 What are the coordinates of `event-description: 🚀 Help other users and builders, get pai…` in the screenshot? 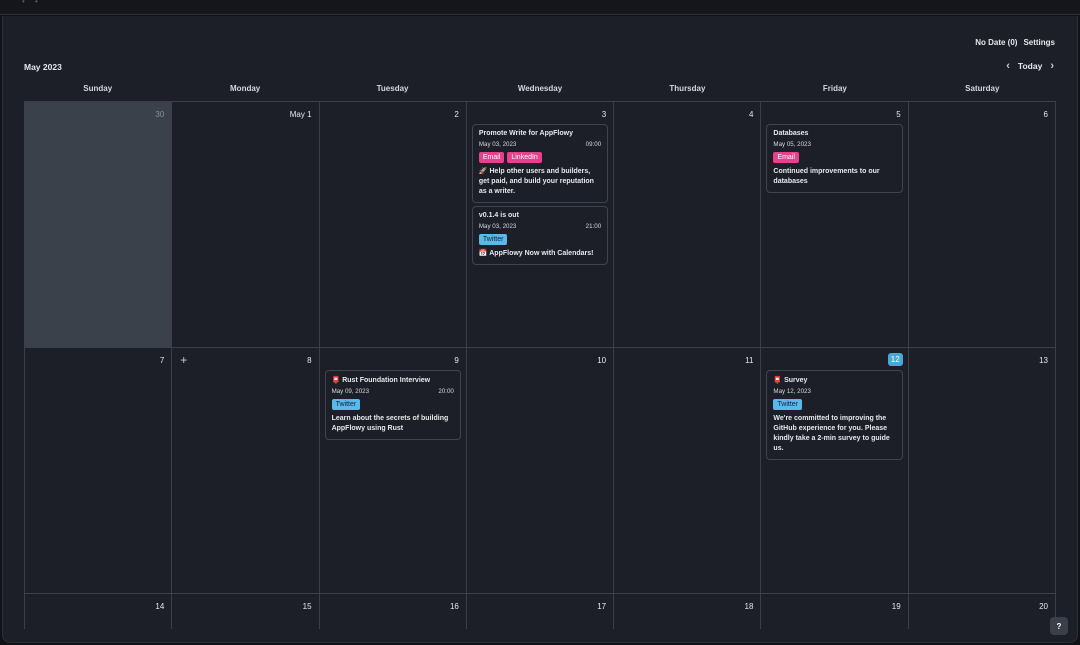 It's located at (536, 181).